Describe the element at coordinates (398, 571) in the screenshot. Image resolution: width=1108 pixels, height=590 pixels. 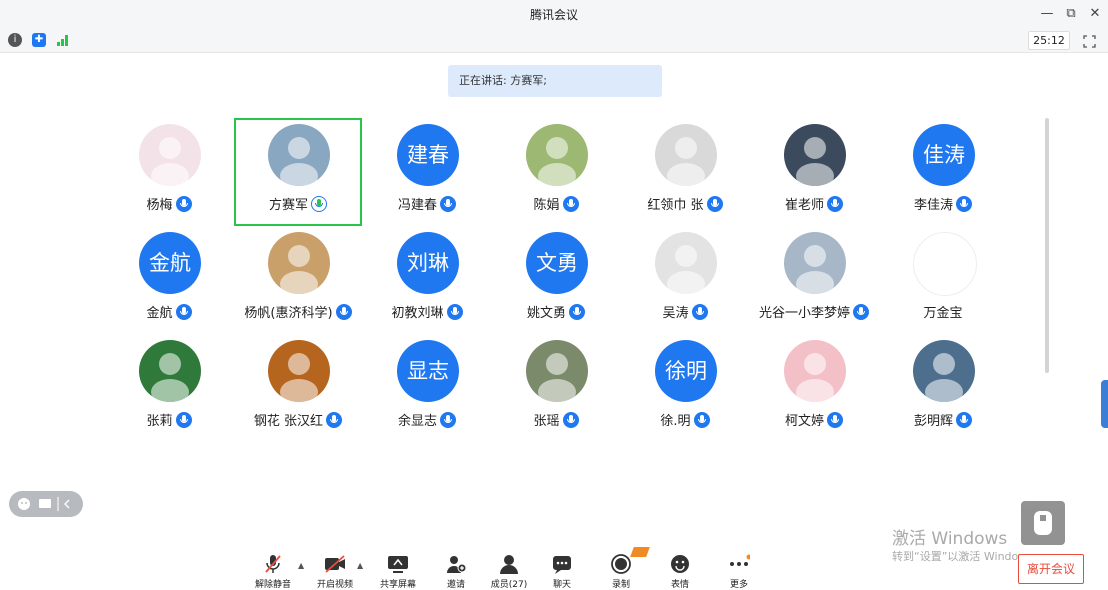
I see `bottom-bar-item: 共享屏幕` at that location.